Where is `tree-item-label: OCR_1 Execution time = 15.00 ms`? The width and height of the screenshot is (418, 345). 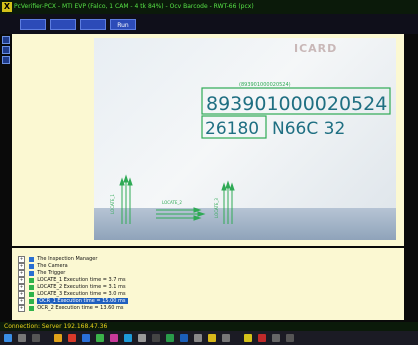
tree-item-label: OCR_1 Execution time = 15.00 ms is located at coordinates (82, 301).